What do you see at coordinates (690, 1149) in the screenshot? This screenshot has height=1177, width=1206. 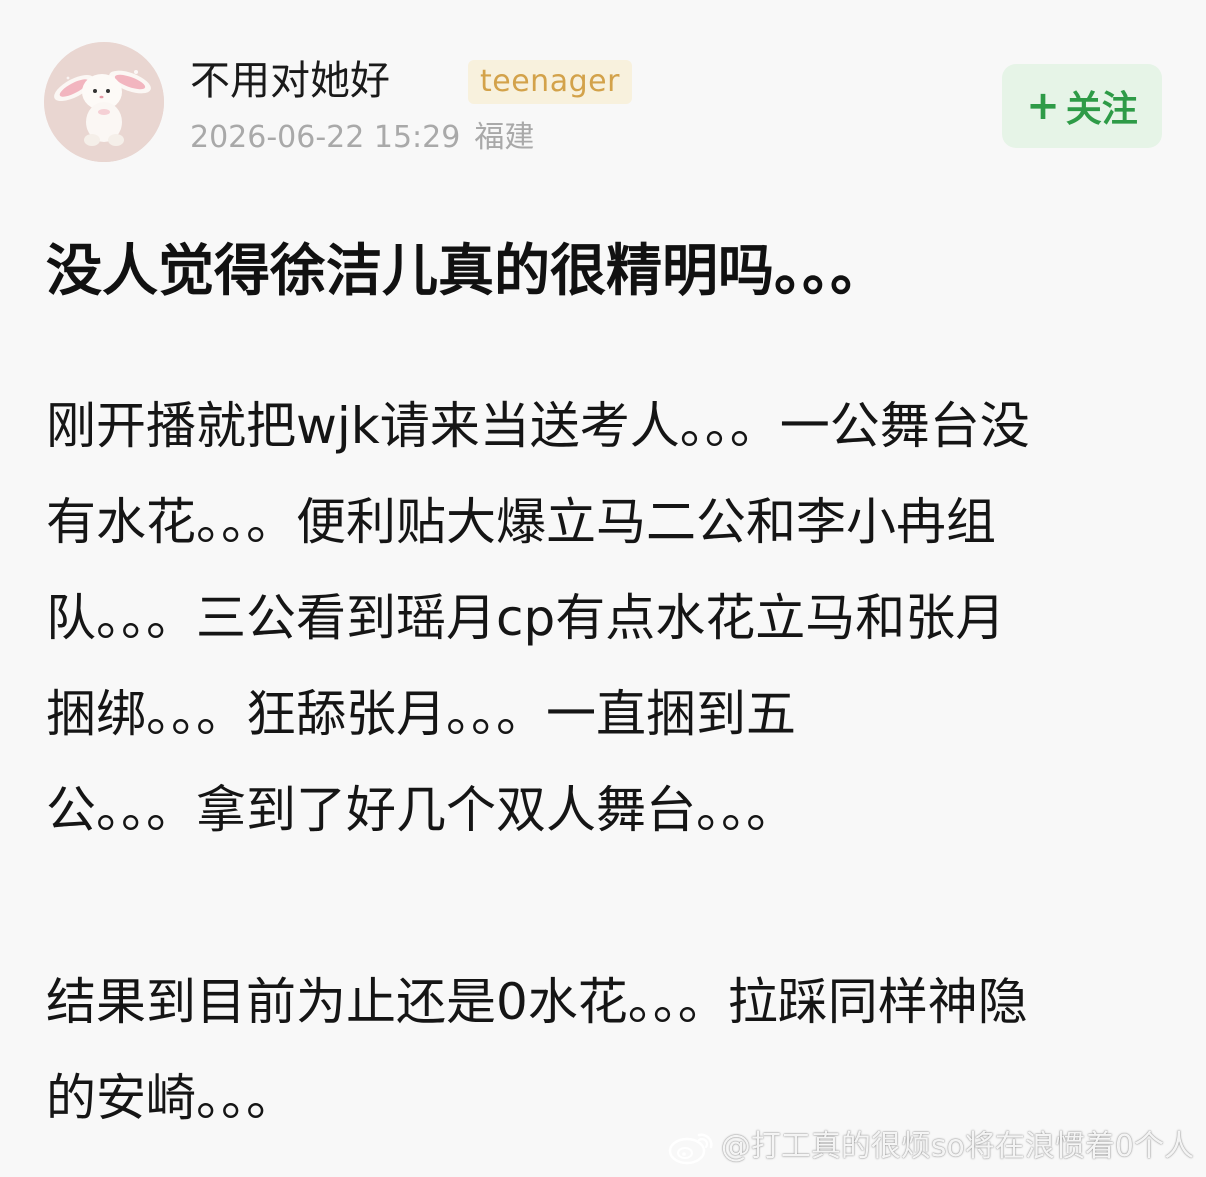 I see `weibo-icon` at bounding box center [690, 1149].